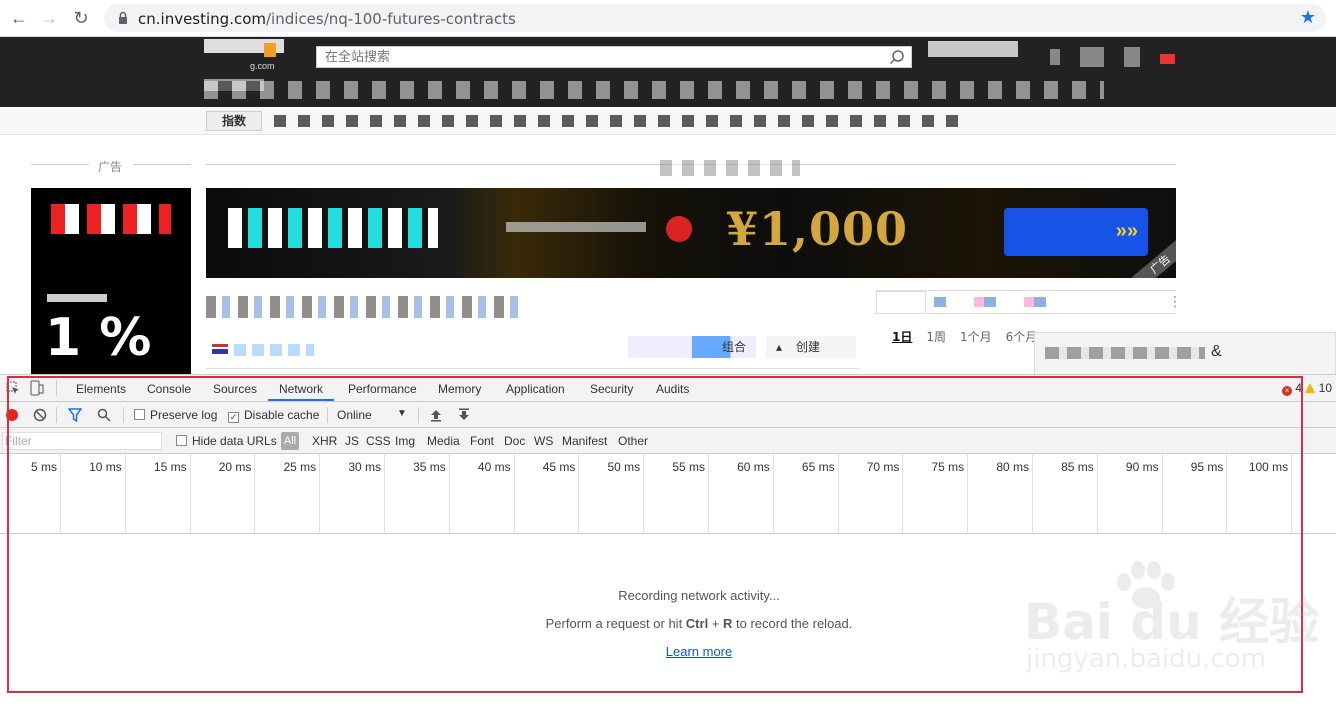 This screenshot has width=1336, height=709. What do you see at coordinates (543, 441) in the screenshot?
I see `filter-ws: WS` at bounding box center [543, 441].